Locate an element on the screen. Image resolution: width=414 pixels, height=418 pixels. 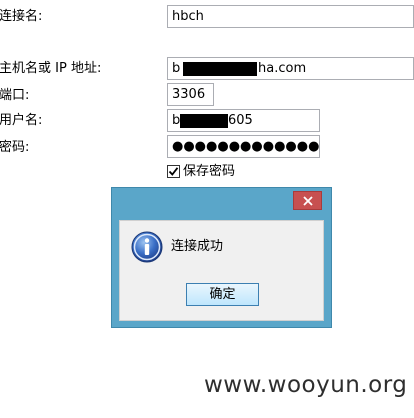
host-input: b ha.com is located at coordinates (290, 68).